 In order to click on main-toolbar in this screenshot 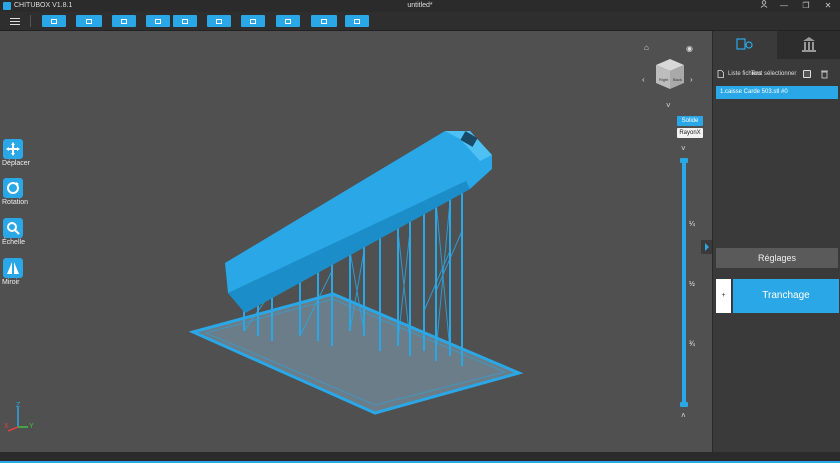, I will do `click(420, 21)`.